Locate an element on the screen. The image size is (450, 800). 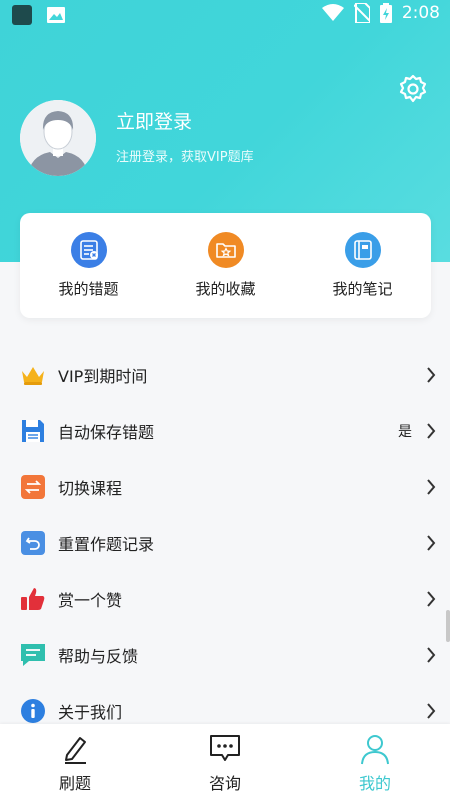
tab-label: 我的 is located at coordinates (374, 783).